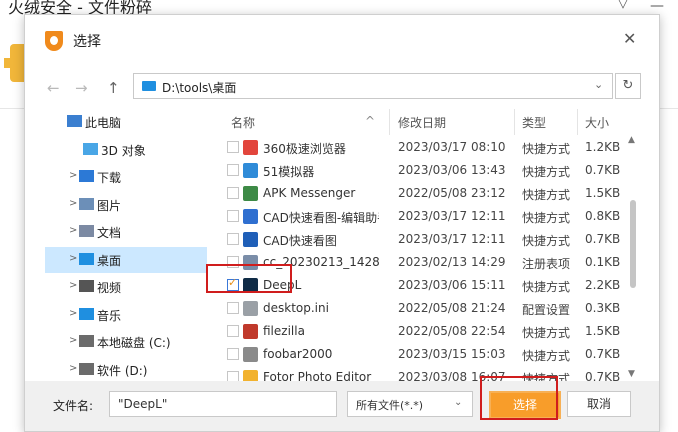 The image size is (678, 432). I want to click on close-button: ✕, so click(629, 38).